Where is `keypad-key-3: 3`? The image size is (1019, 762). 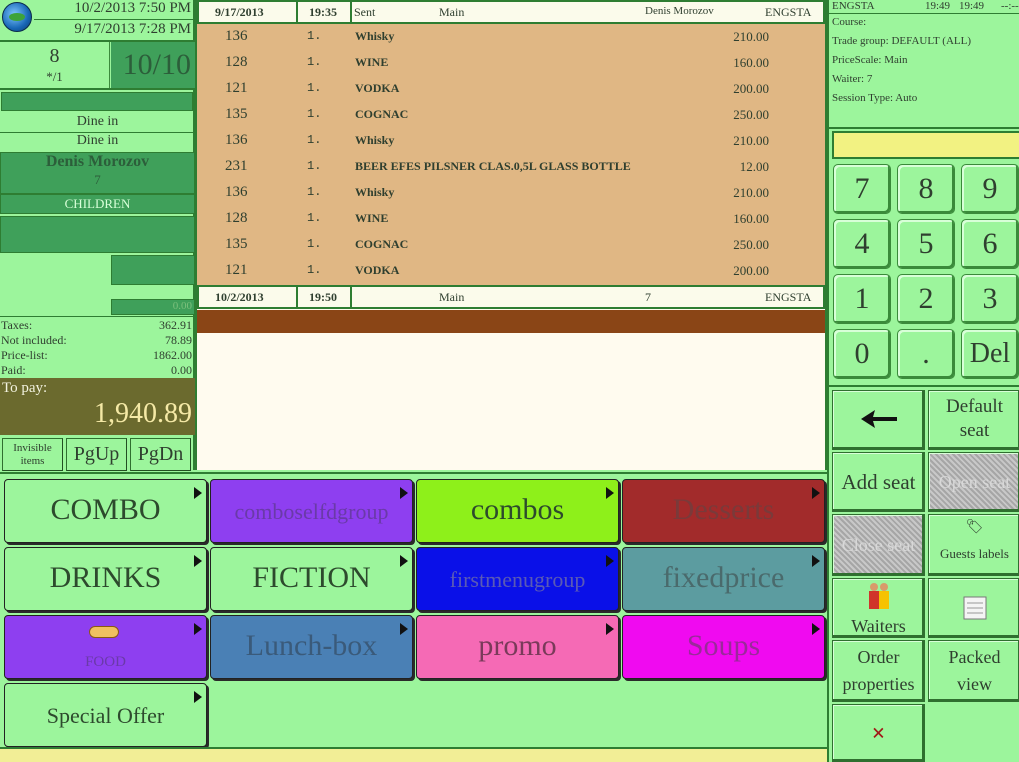
keypad-key-3: 3 is located at coordinates (990, 299).